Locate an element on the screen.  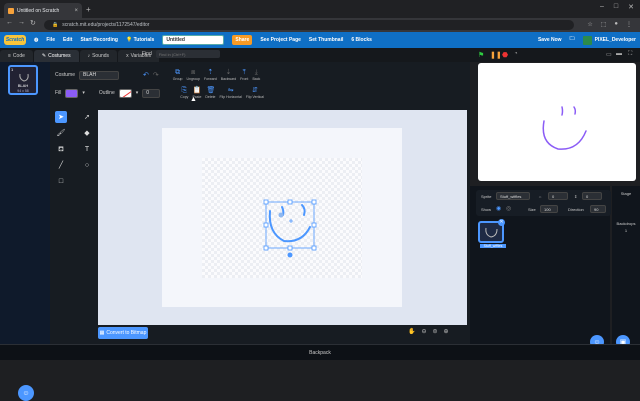
browser-extensions: ☆ ⬚ ● ⋮ is located at coordinates (609, 24).